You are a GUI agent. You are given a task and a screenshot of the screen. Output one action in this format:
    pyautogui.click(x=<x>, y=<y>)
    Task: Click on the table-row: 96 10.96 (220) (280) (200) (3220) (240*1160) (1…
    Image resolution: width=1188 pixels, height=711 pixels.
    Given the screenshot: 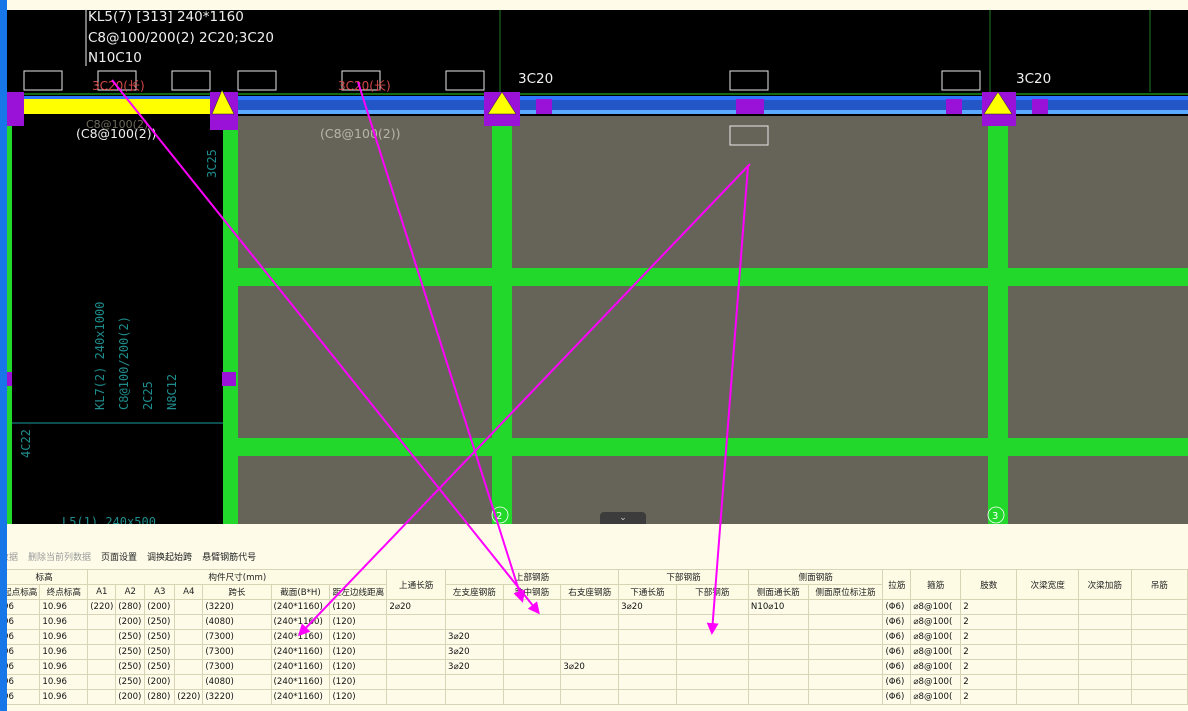 What is the action you would take?
    pyautogui.click(x=594, y=607)
    